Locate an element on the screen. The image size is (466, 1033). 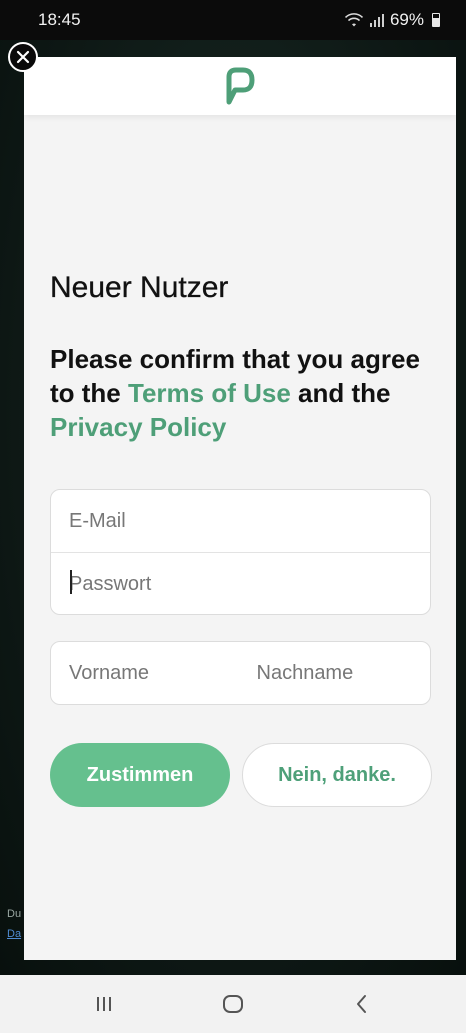
decline-button: Nein, danke. is located at coordinates (337, 775).